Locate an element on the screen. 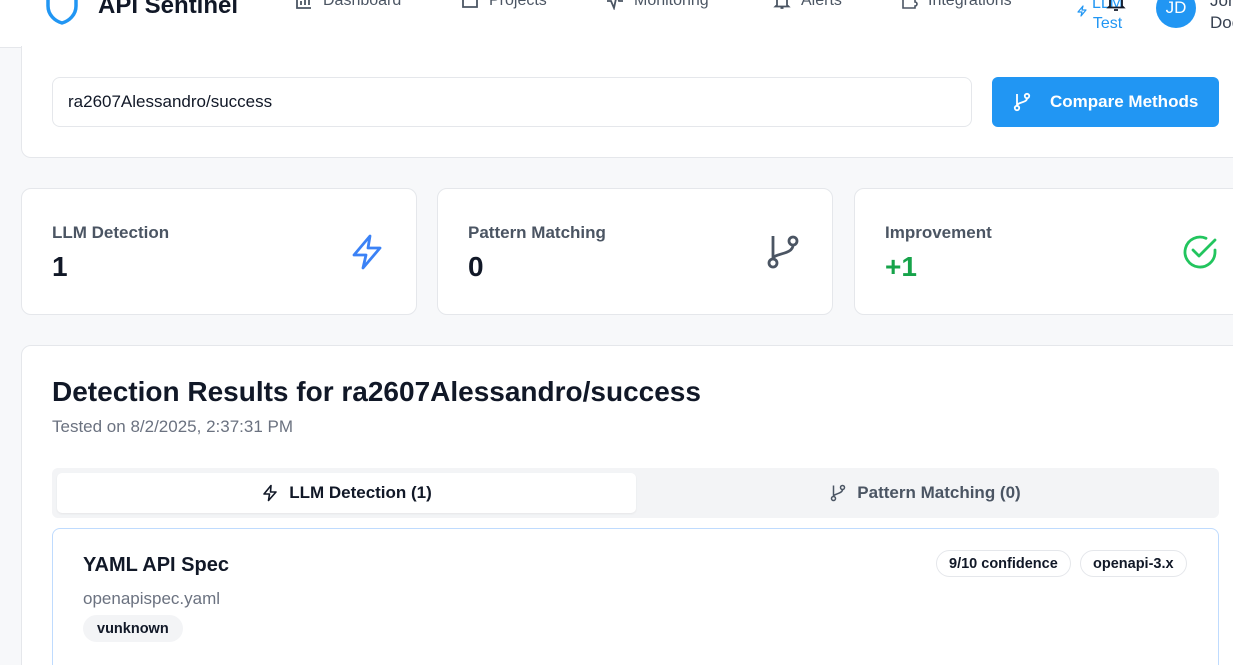 The width and height of the screenshot is (1233, 665). brand: API Sentinel is located at coordinates (141, 13).